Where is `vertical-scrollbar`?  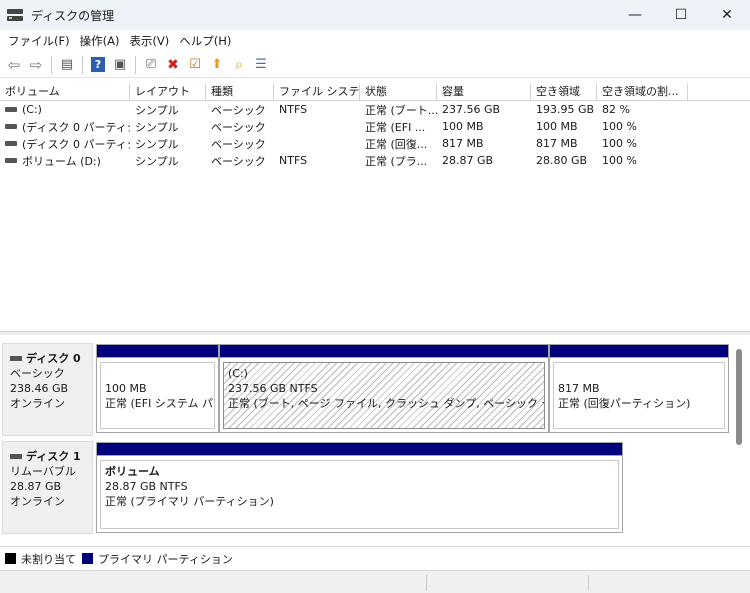 vertical-scrollbar is located at coordinates (739, 397).